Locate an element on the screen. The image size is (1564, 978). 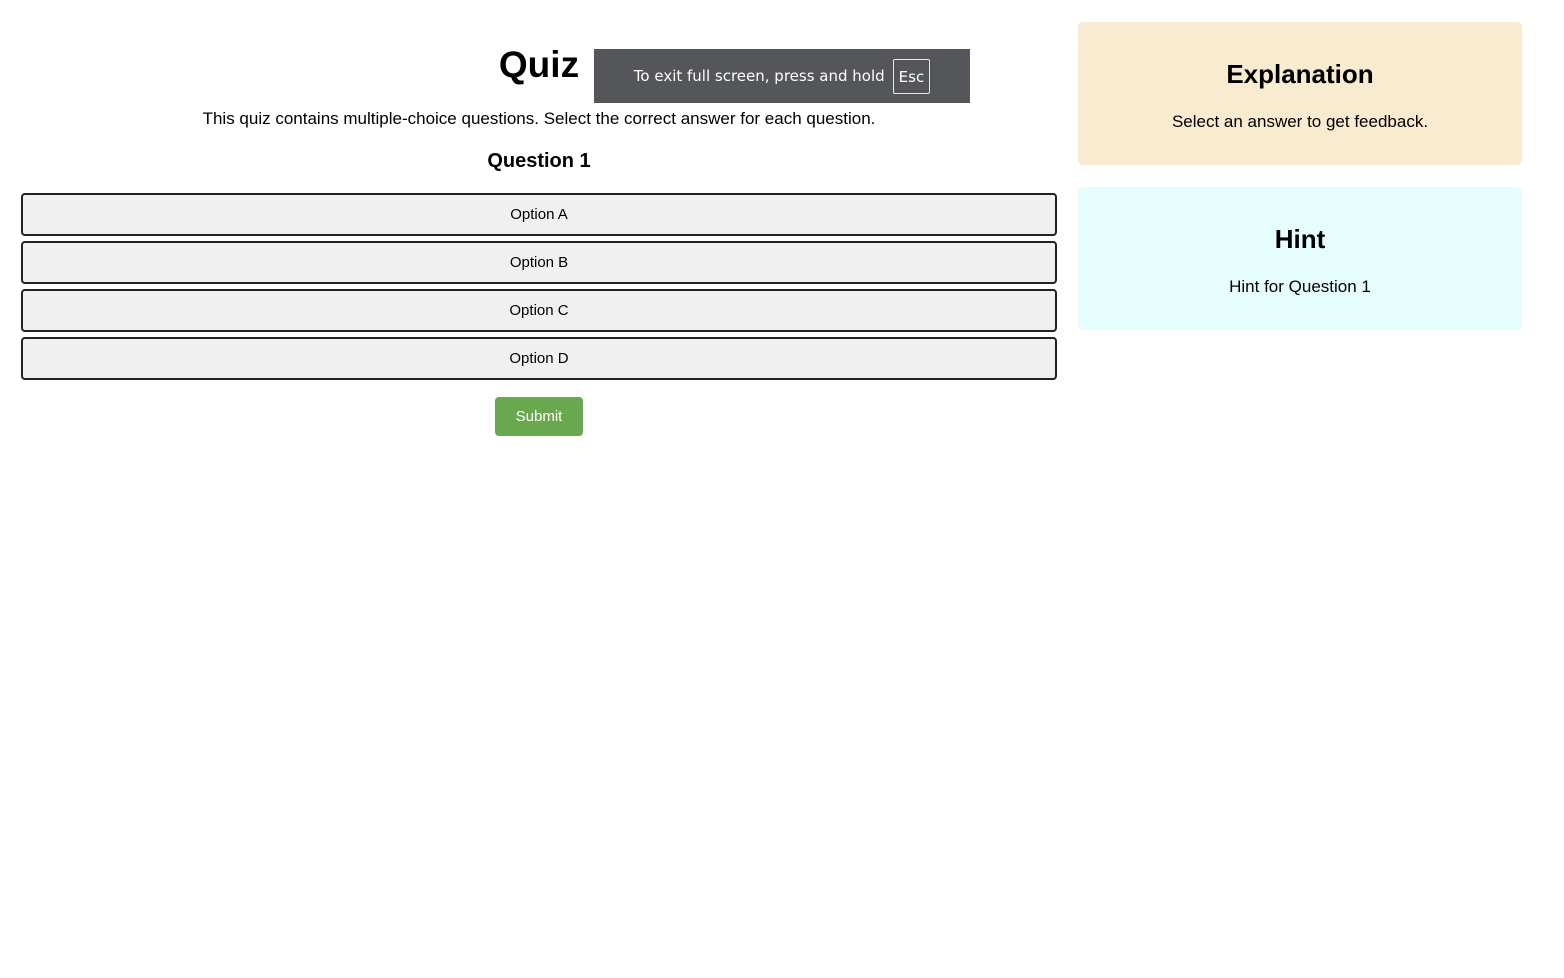
submit-button: Submit is located at coordinates (539, 416).